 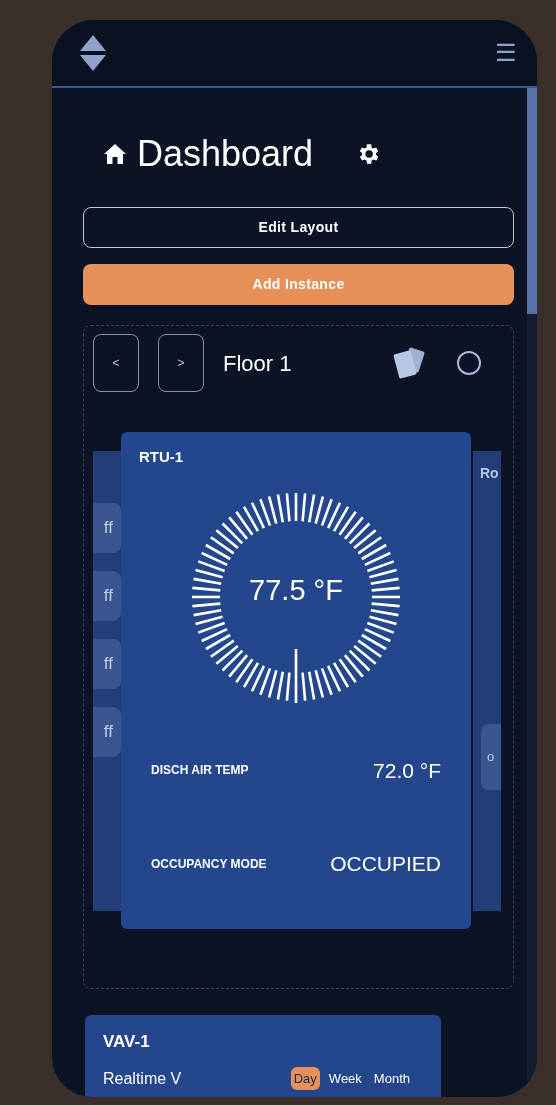 What do you see at coordinates (506, 53) in the screenshot?
I see `menu-button: ☰` at bounding box center [506, 53].